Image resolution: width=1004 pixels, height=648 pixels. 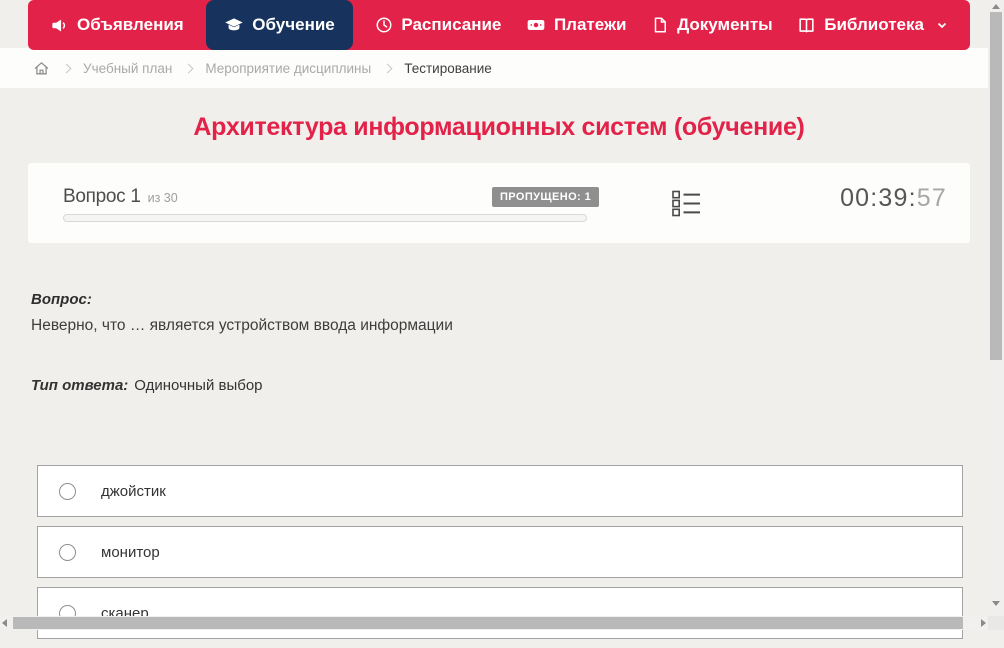 What do you see at coordinates (686, 206) in the screenshot?
I see `question-list-icon` at bounding box center [686, 206].